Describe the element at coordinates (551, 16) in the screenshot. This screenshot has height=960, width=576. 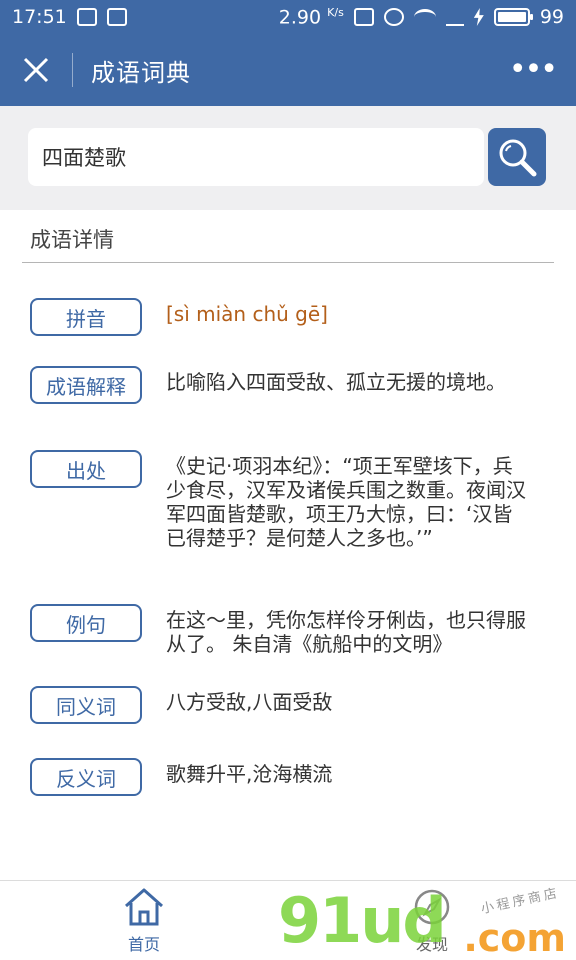
I see `battery-percent: 99` at that location.